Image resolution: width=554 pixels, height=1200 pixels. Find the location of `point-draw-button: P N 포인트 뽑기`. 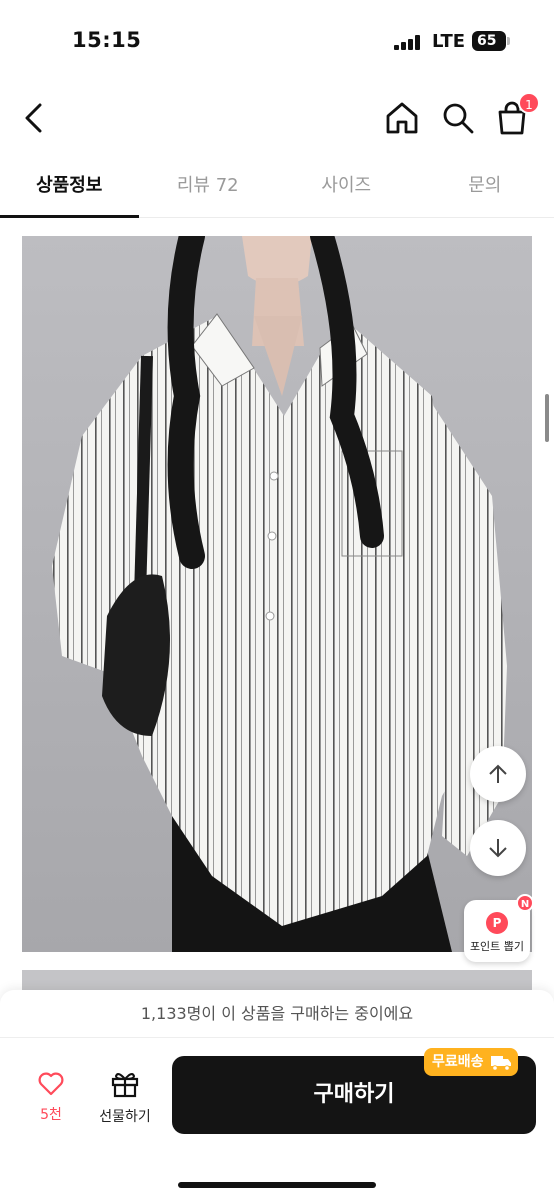

point-draw-button: P N 포인트 뽑기 is located at coordinates (499, 928).